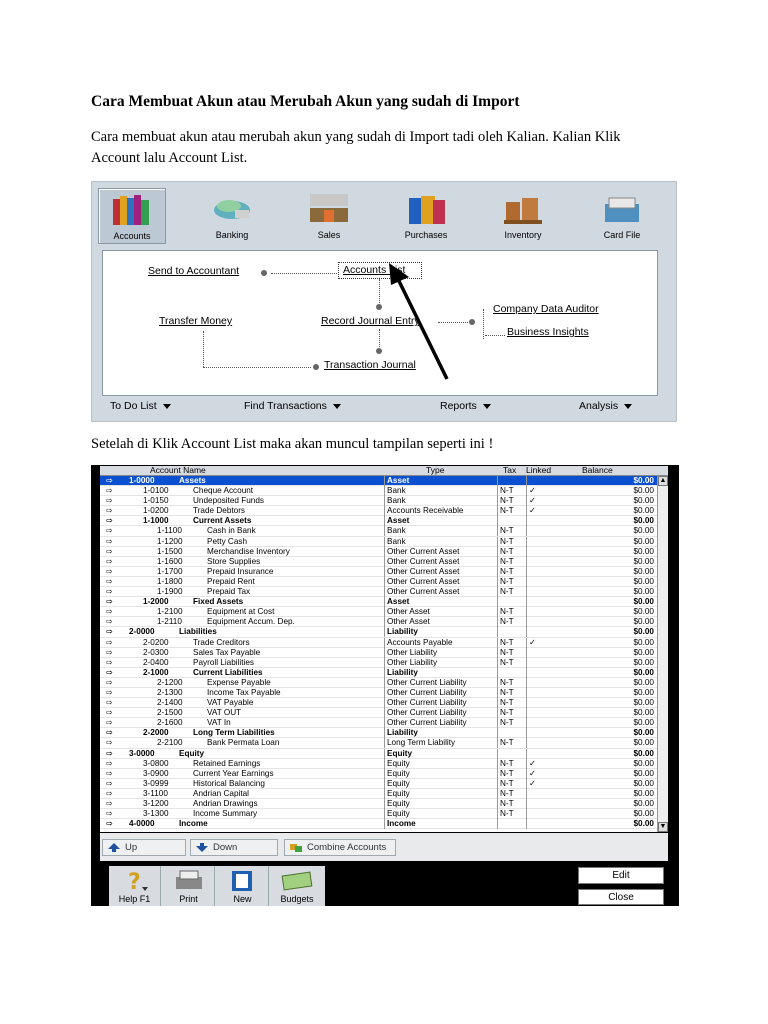 This screenshot has width=768, height=1024. Describe the element at coordinates (384, 481) in the screenshot. I see `table-row: ⇨ 1-0000 Assets Asset $0.00` at that location.